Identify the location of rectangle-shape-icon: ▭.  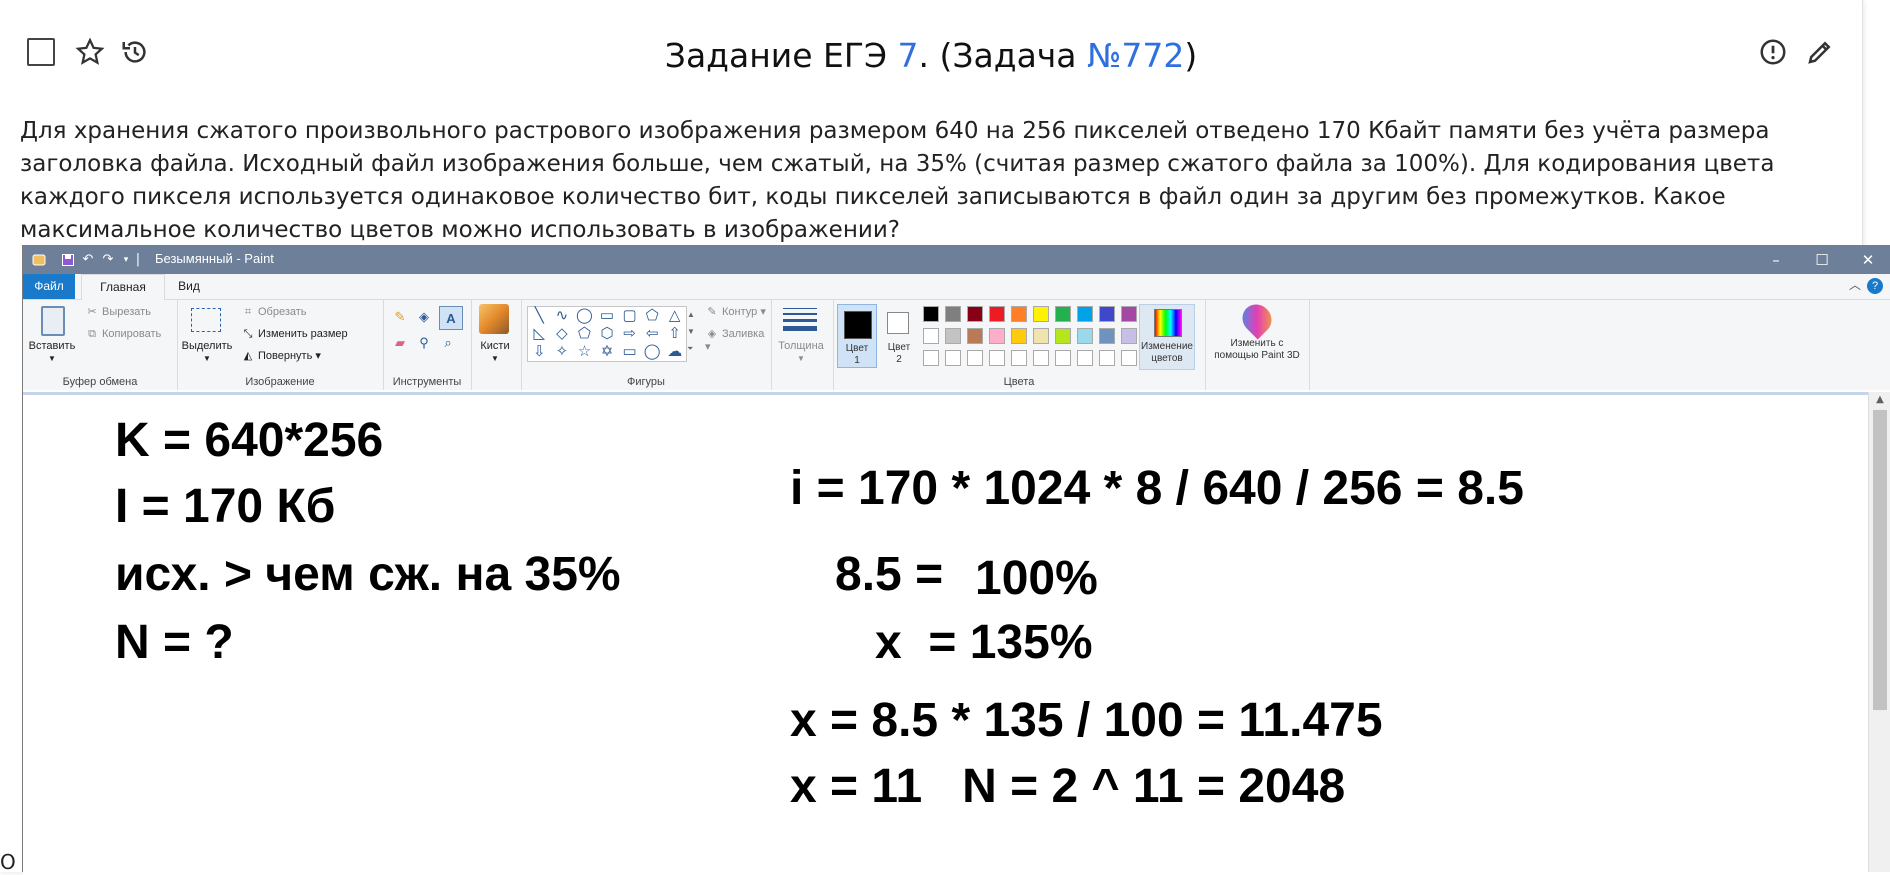
(607, 316).